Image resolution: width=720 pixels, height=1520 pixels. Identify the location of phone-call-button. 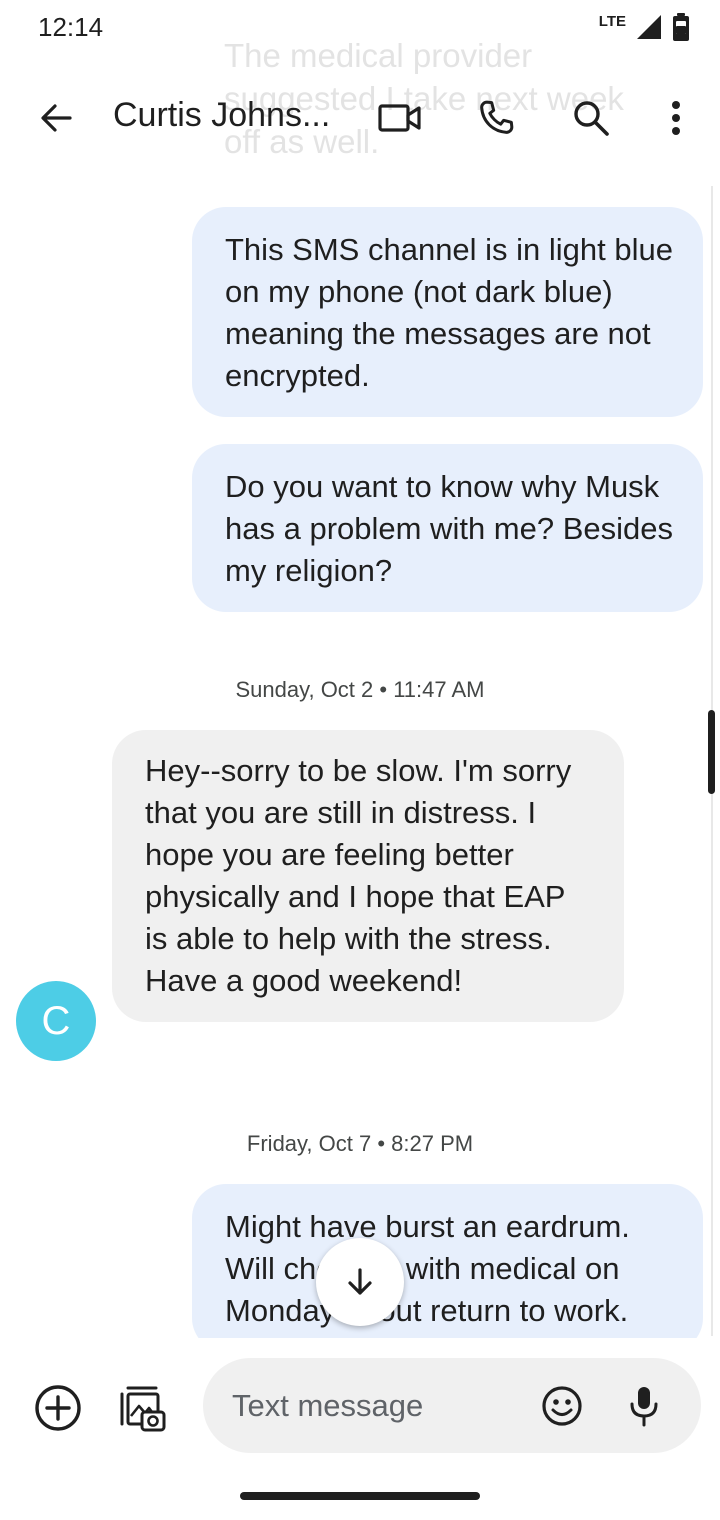
(496, 118).